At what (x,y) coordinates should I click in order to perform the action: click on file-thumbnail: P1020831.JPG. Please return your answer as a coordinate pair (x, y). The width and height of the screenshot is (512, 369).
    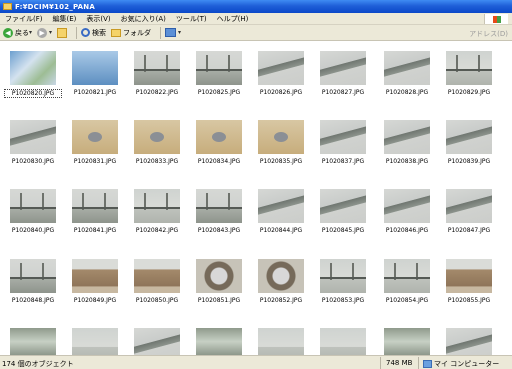
    Looking at the image, I should click on (95, 142).